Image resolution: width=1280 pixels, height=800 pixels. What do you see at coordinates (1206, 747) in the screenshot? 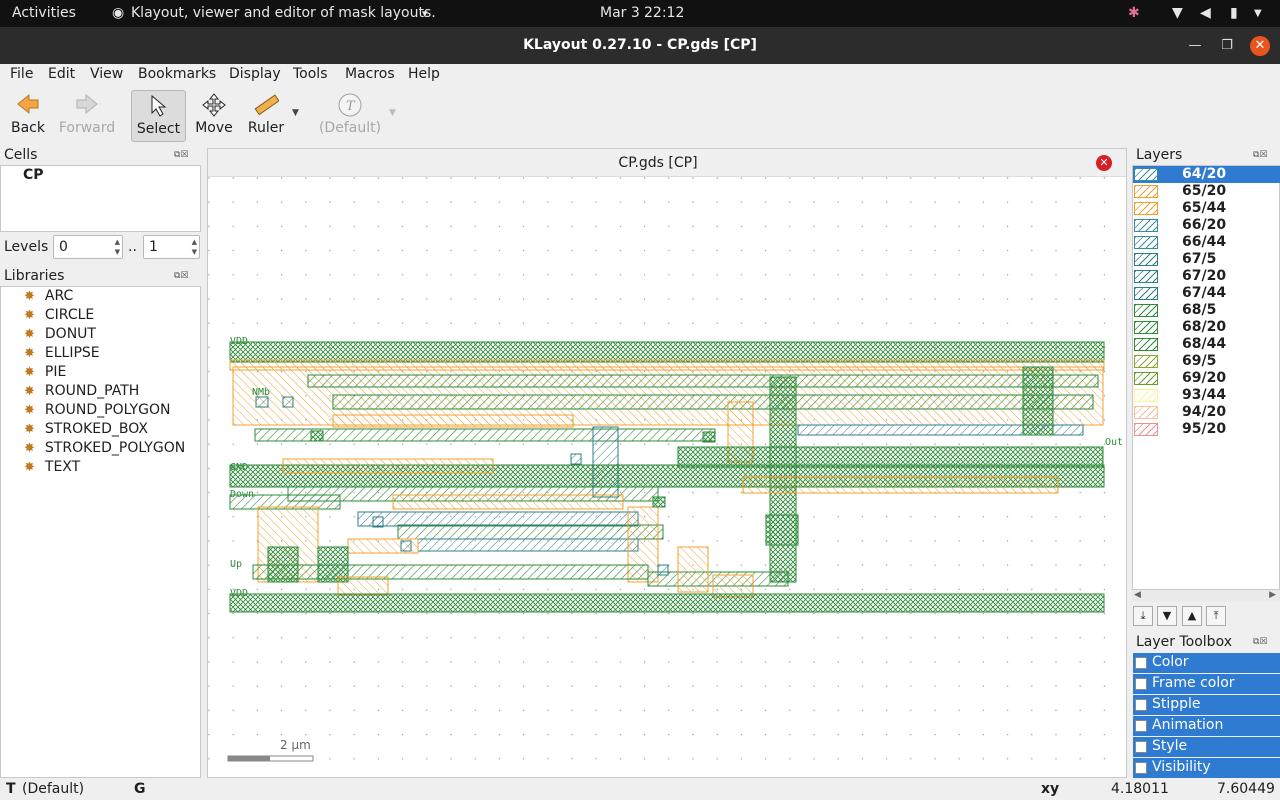
I see `toolbox-style: Style` at bounding box center [1206, 747].